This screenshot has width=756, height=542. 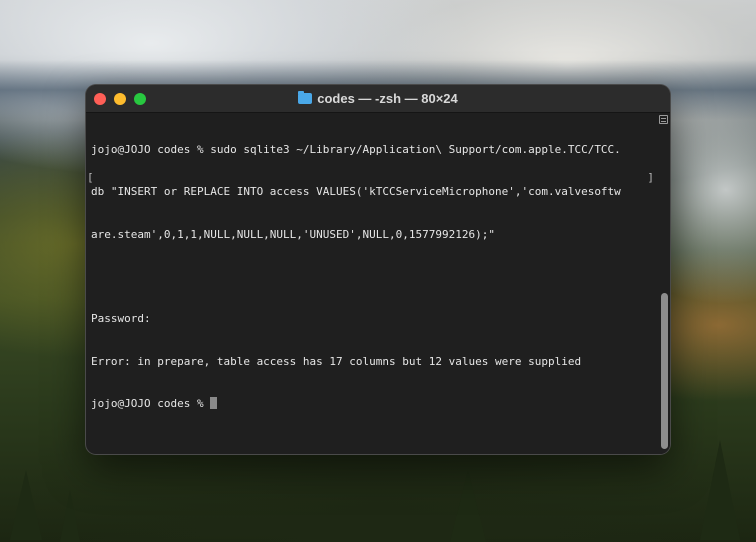 What do you see at coordinates (214, 402) in the screenshot?
I see `text-cursor` at bounding box center [214, 402].